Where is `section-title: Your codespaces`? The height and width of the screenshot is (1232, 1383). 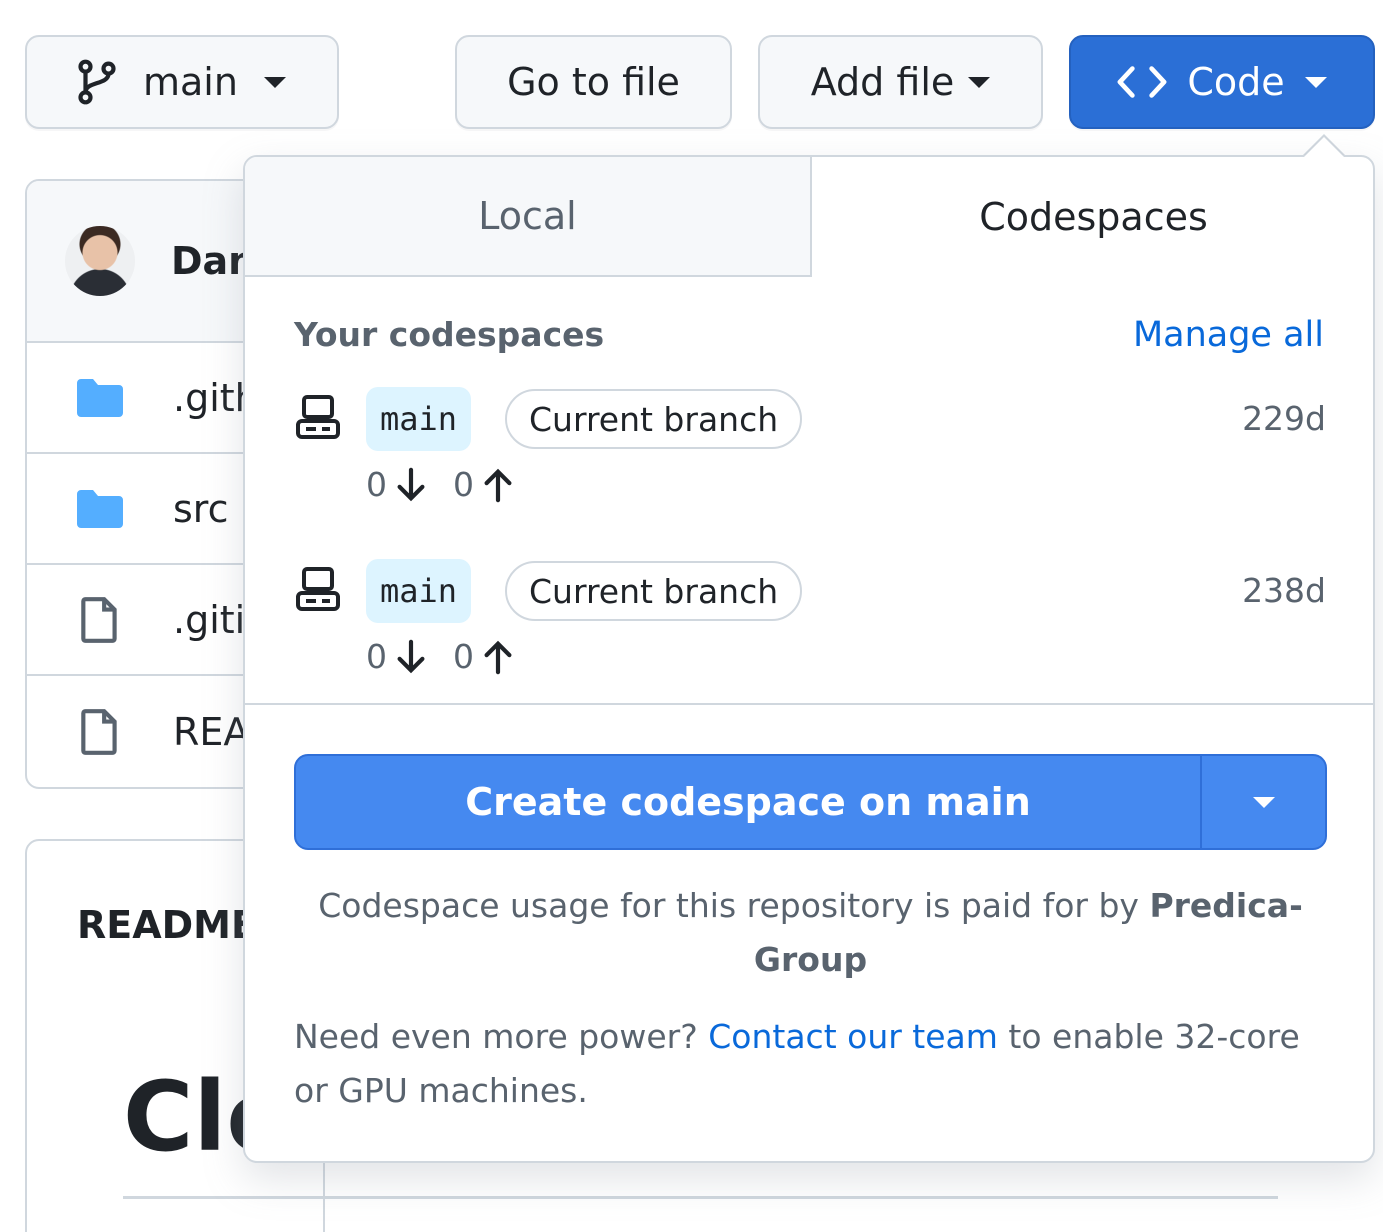
section-title: Your codespaces is located at coordinates (449, 334).